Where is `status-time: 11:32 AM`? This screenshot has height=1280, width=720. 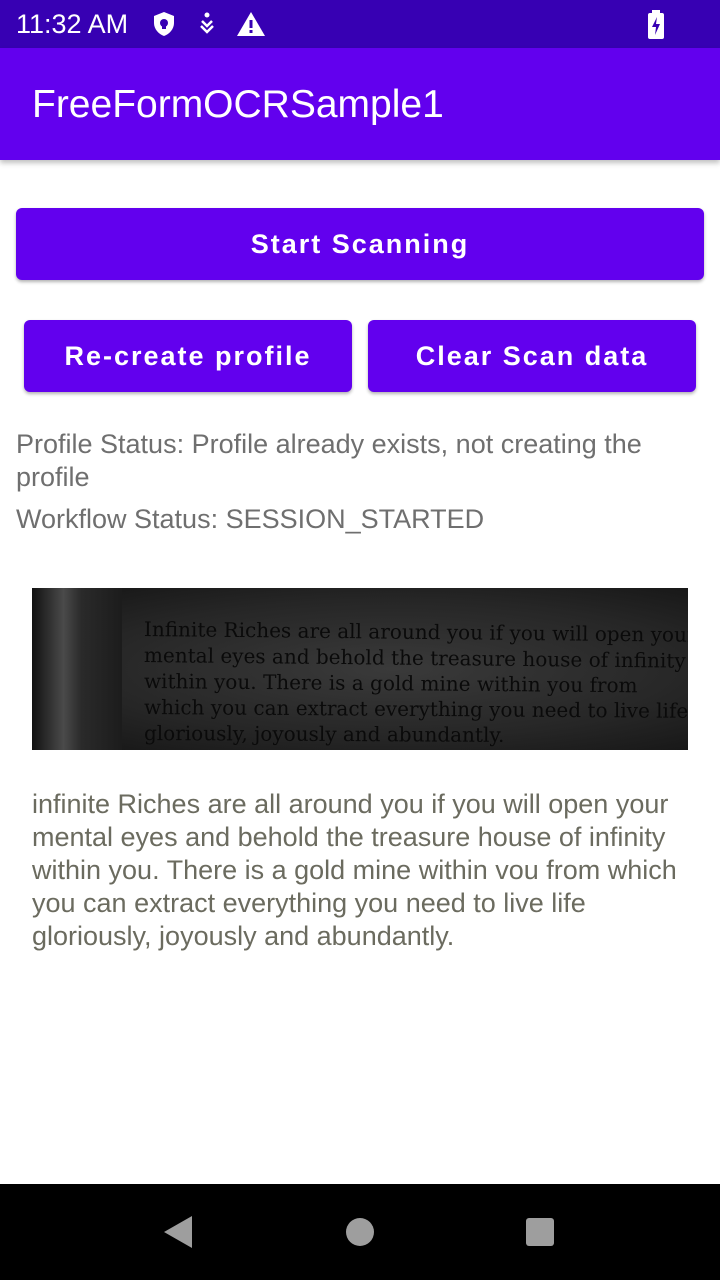
status-time: 11:32 AM is located at coordinates (72, 24).